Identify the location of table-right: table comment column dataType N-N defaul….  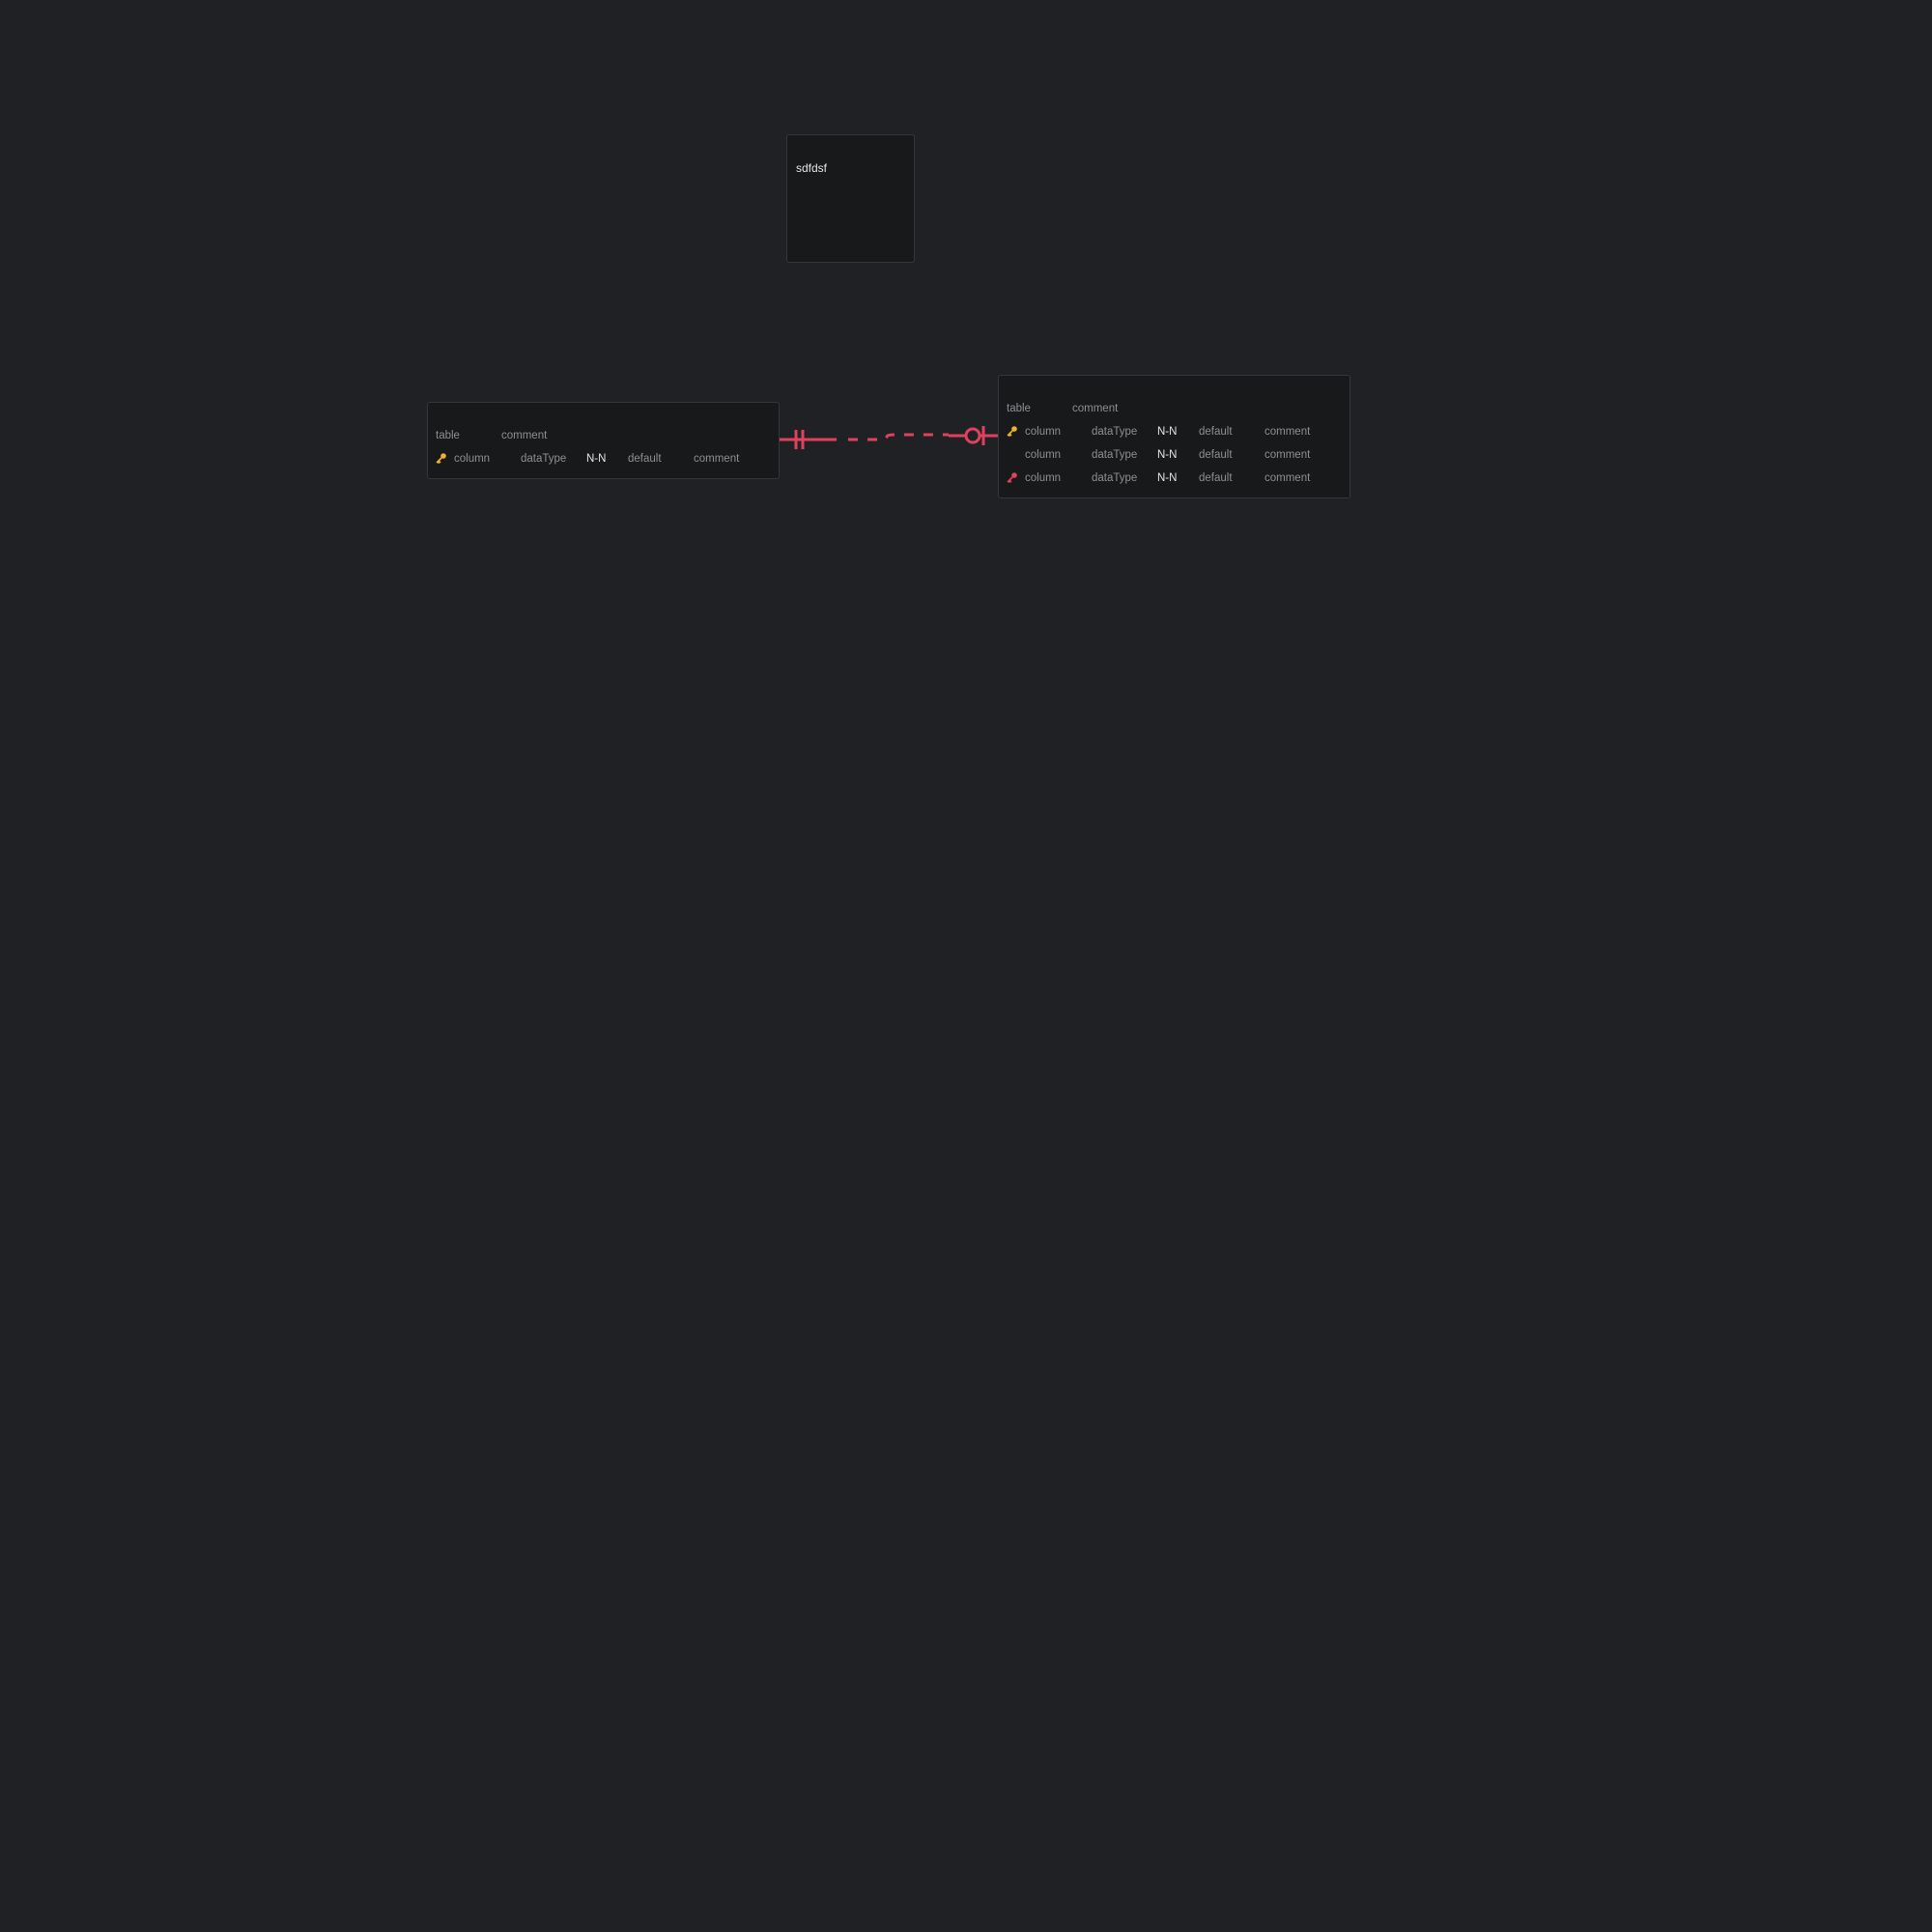
(1174, 436).